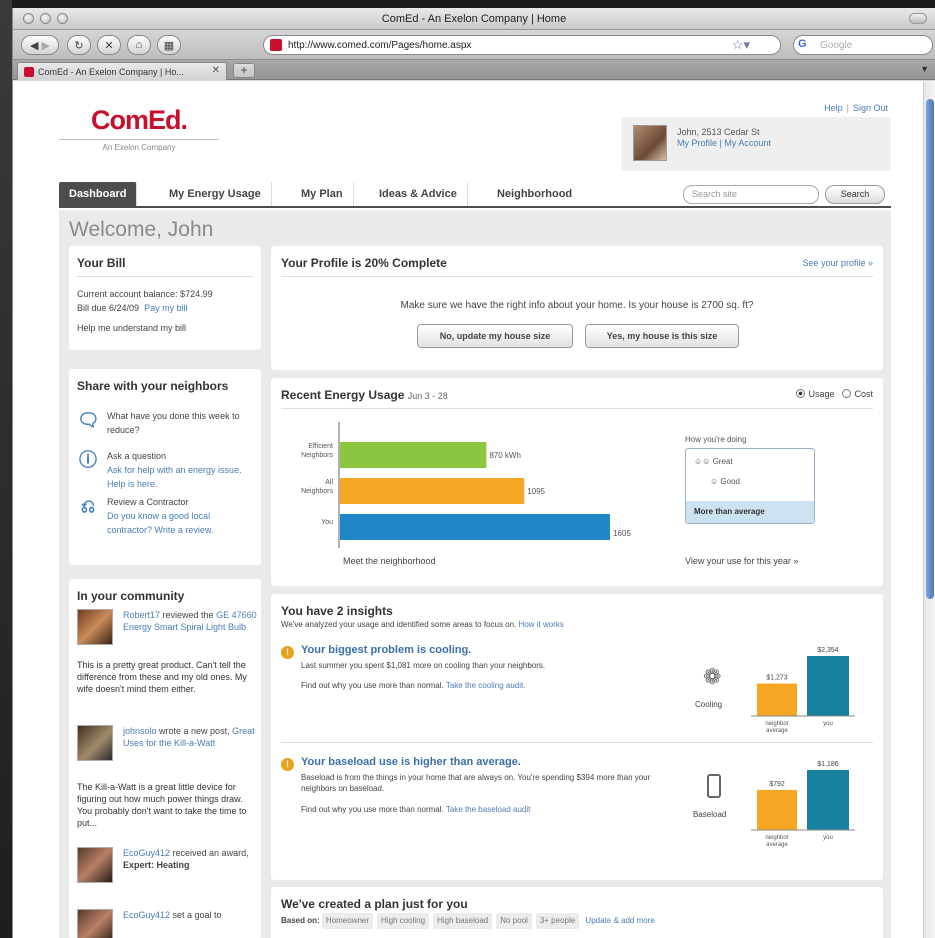 The image size is (935, 938). Describe the element at coordinates (337, 611) in the screenshot. I see `insights-title: You have 2 insights` at that location.